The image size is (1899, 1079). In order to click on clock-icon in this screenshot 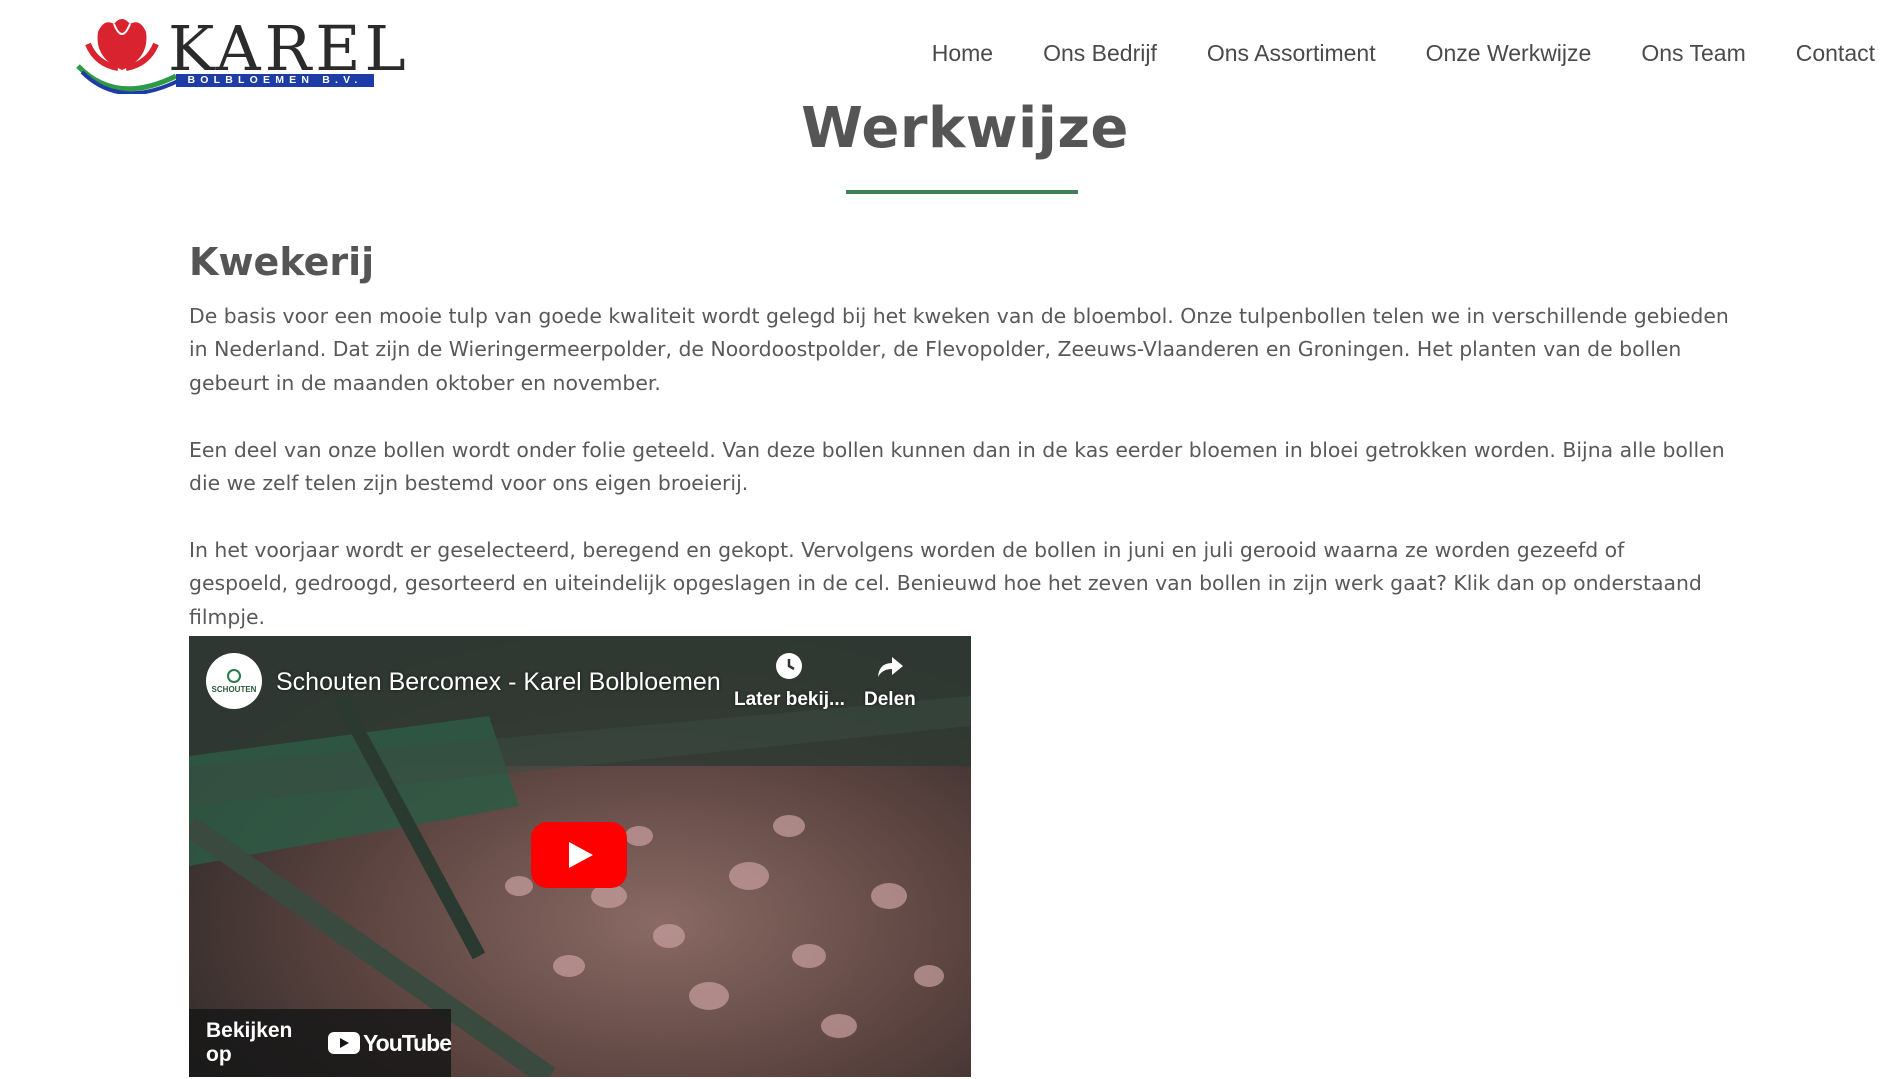, I will do `click(789, 666)`.